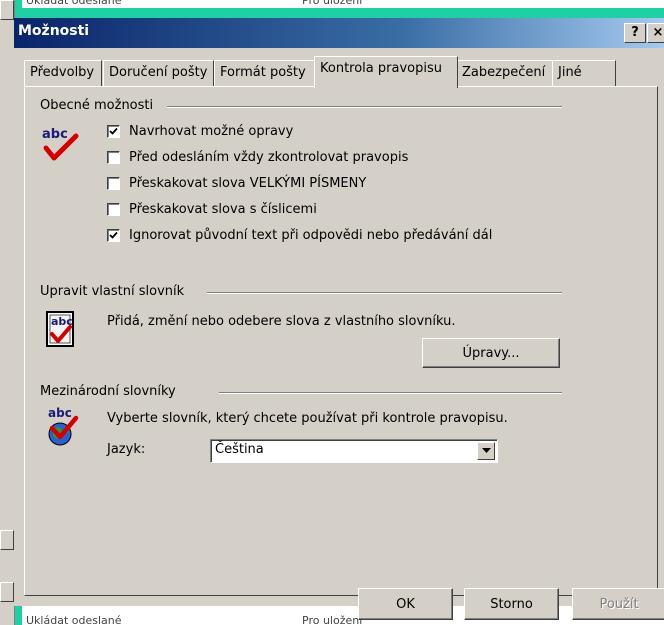 The width and height of the screenshot is (664, 625). I want to click on option-label: Navrhovat možné opravy, so click(211, 131).